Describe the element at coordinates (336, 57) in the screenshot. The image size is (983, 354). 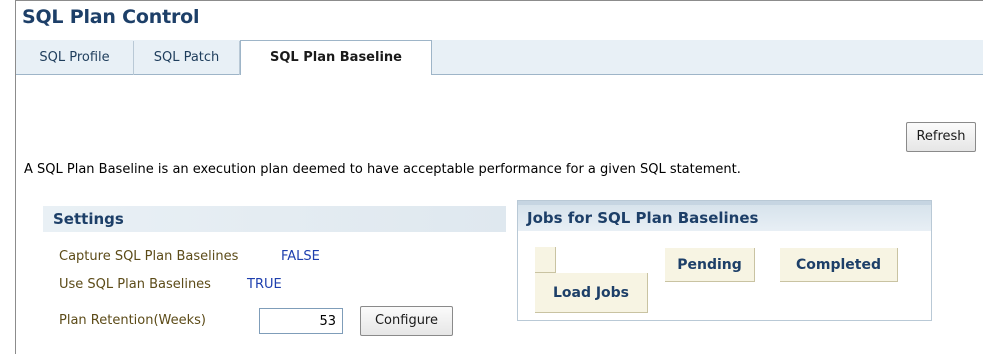
I see `tab-sql-plan-baseline: SQL Plan Baseline` at that location.